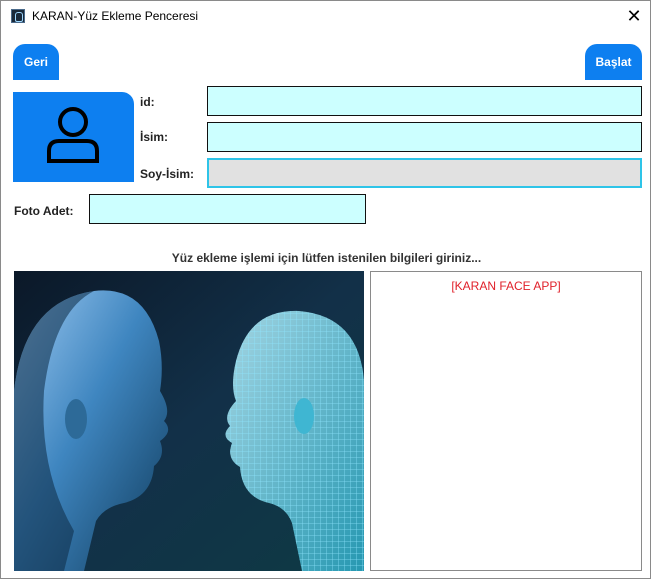 The image size is (651, 579). What do you see at coordinates (424, 173) in the screenshot?
I see `surname-field` at bounding box center [424, 173].